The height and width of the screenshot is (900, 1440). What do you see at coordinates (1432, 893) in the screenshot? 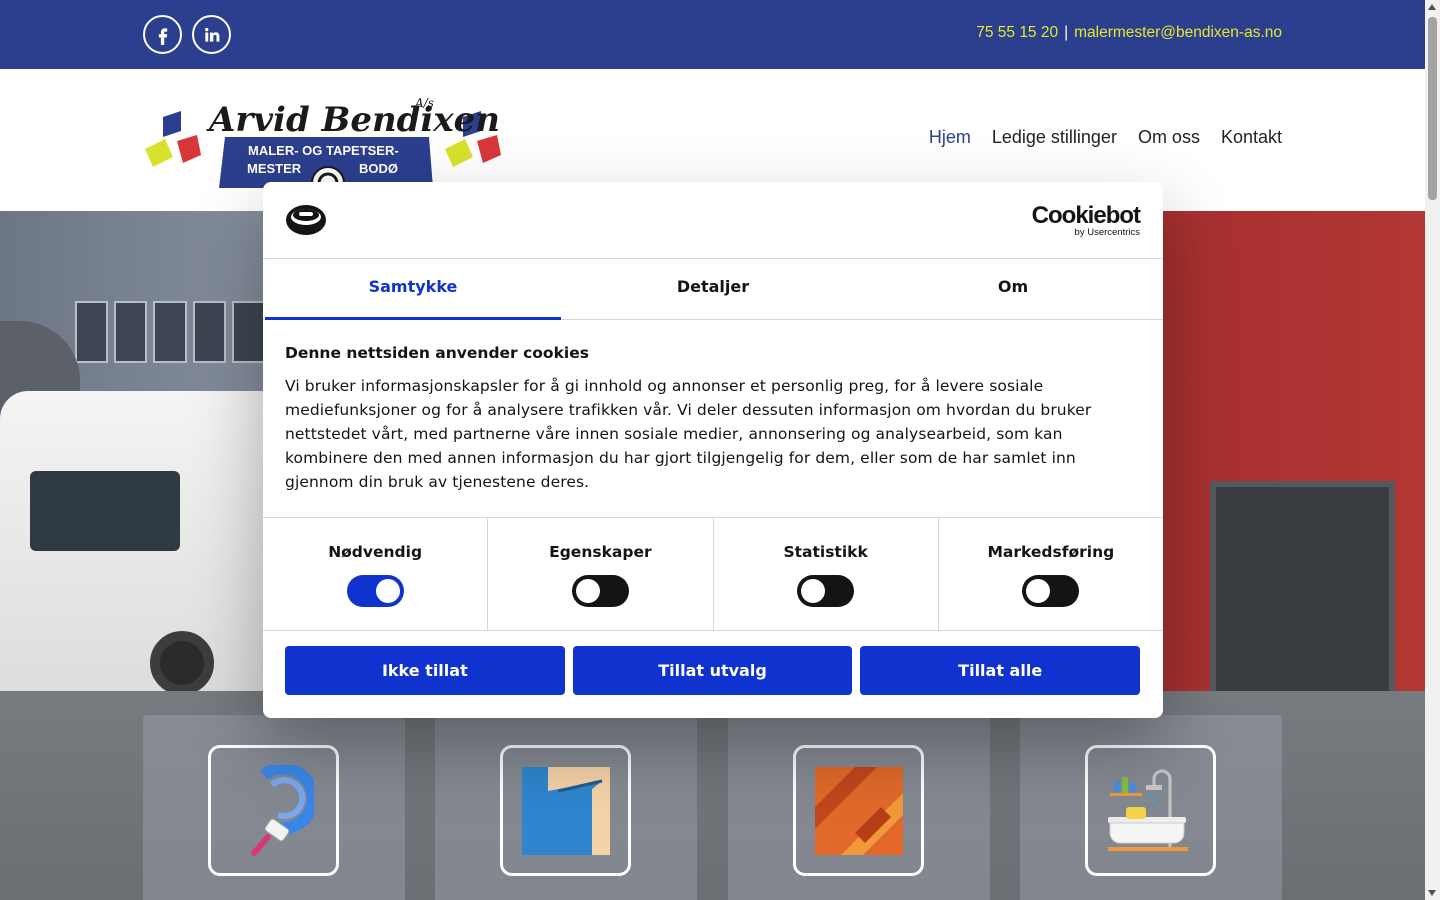
I see `scroll-down-icon` at bounding box center [1432, 893].